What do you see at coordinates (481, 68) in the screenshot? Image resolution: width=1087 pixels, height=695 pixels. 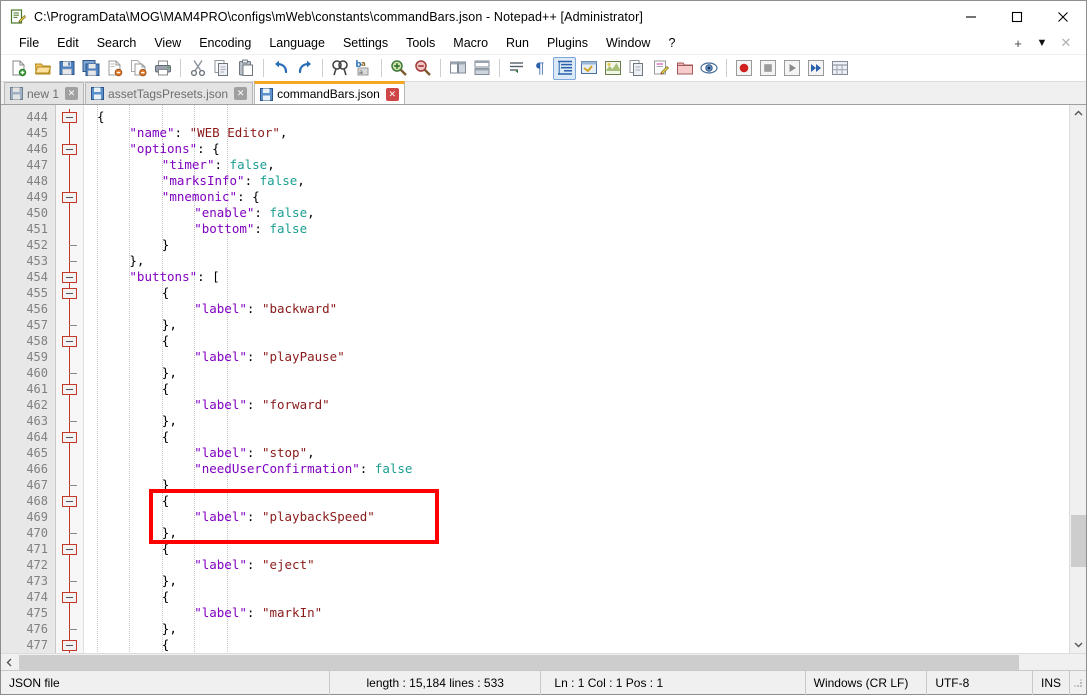 I see `sync-horizontal-scrolling-icon` at bounding box center [481, 68].